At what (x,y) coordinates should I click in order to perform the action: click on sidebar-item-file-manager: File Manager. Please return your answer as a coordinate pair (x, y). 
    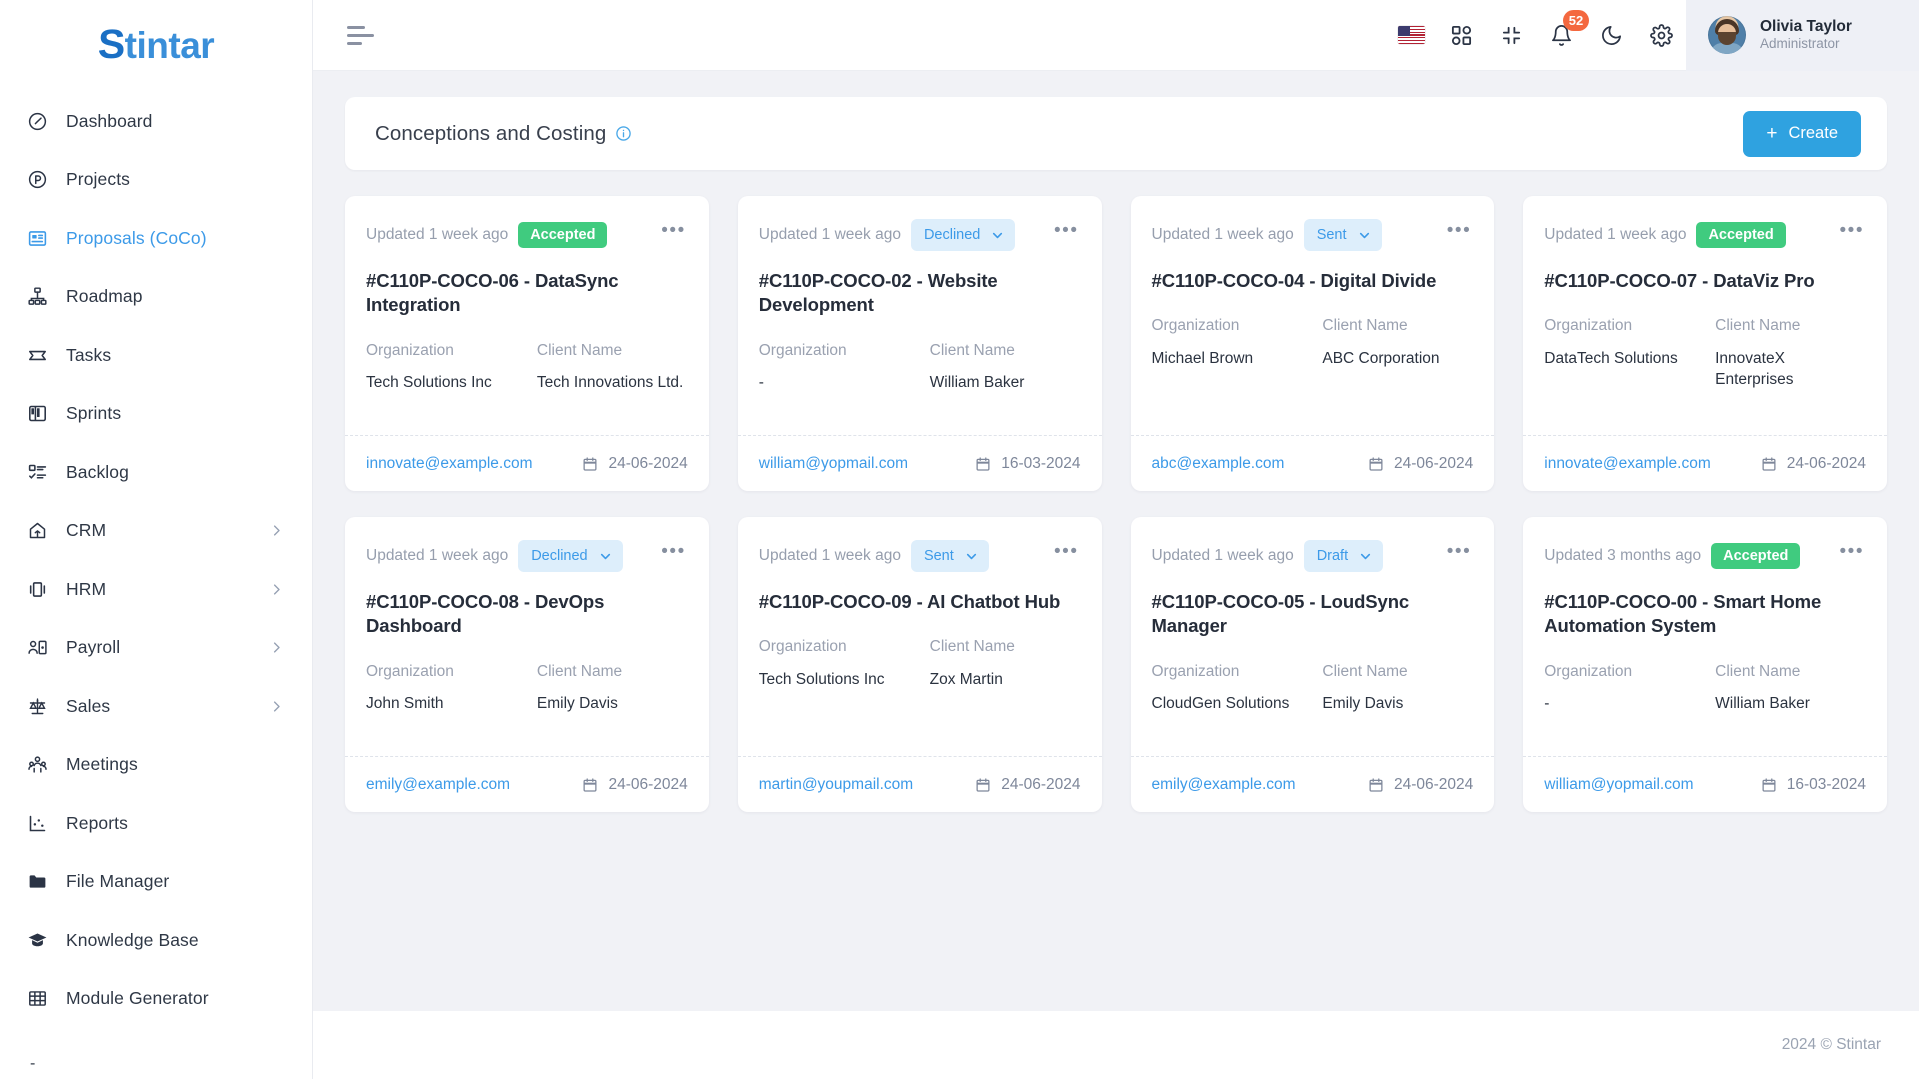
    Looking at the image, I should click on (156, 882).